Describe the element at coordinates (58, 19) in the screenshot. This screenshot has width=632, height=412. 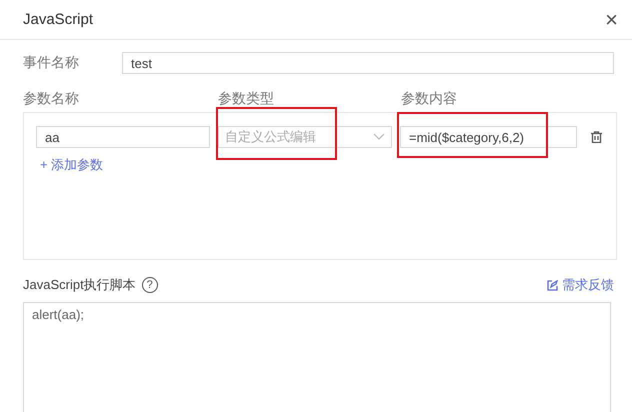
I see `window-title: JavaScript` at that location.